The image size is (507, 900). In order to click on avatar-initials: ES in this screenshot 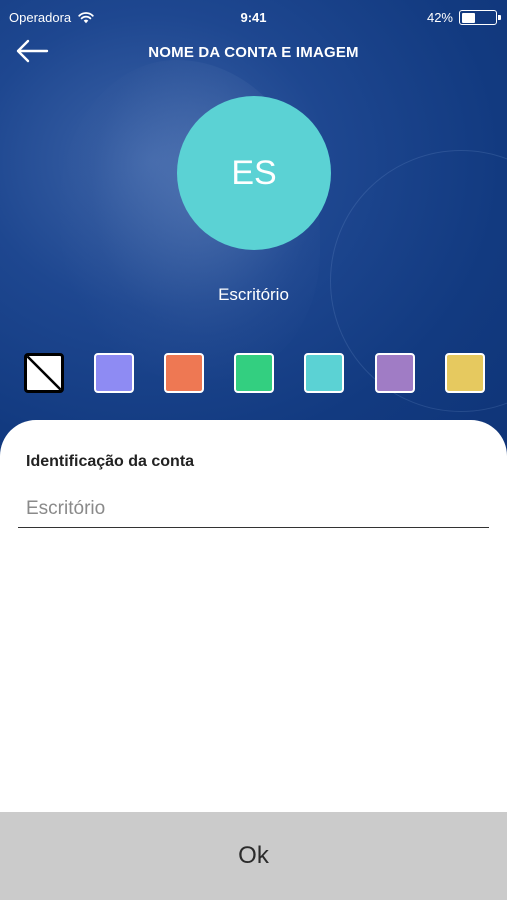, I will do `click(254, 172)`.